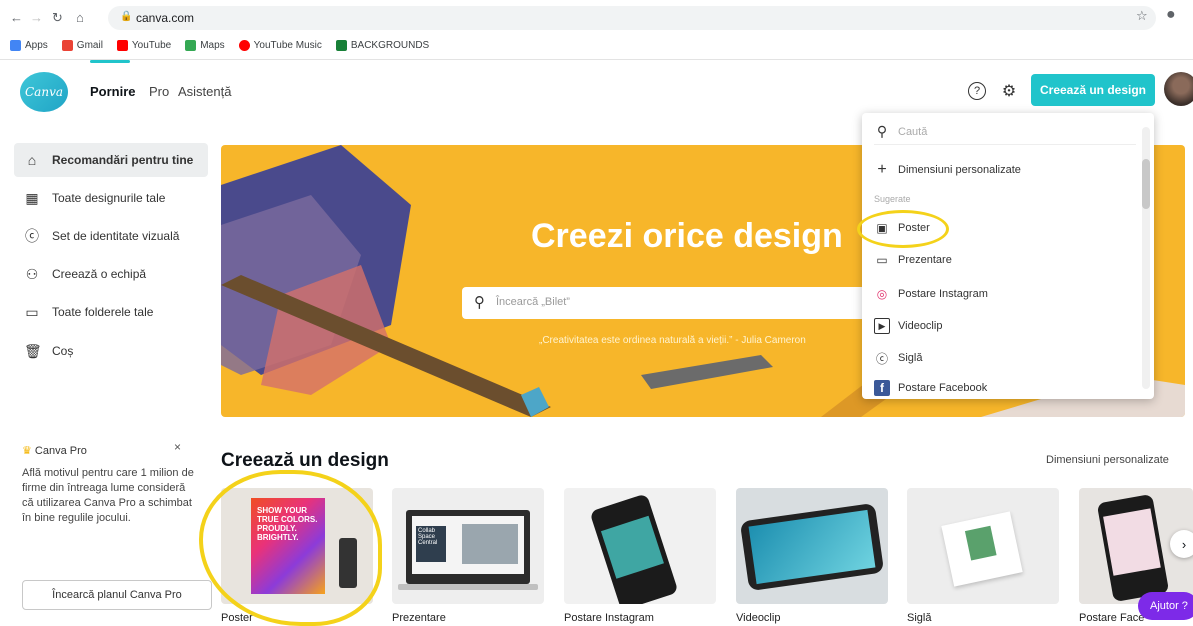  What do you see at coordinates (32, 236) in the screenshot?
I see `brand-kit-icon: ⓒ` at bounding box center [32, 236].